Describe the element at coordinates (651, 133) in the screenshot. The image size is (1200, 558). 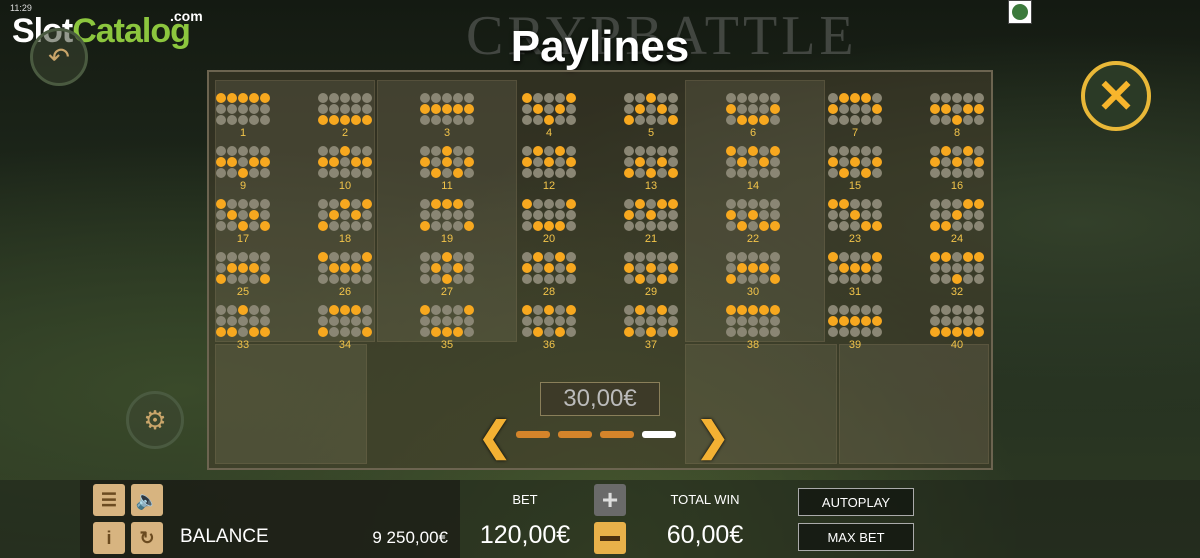
I see `payline-number: 5` at that location.